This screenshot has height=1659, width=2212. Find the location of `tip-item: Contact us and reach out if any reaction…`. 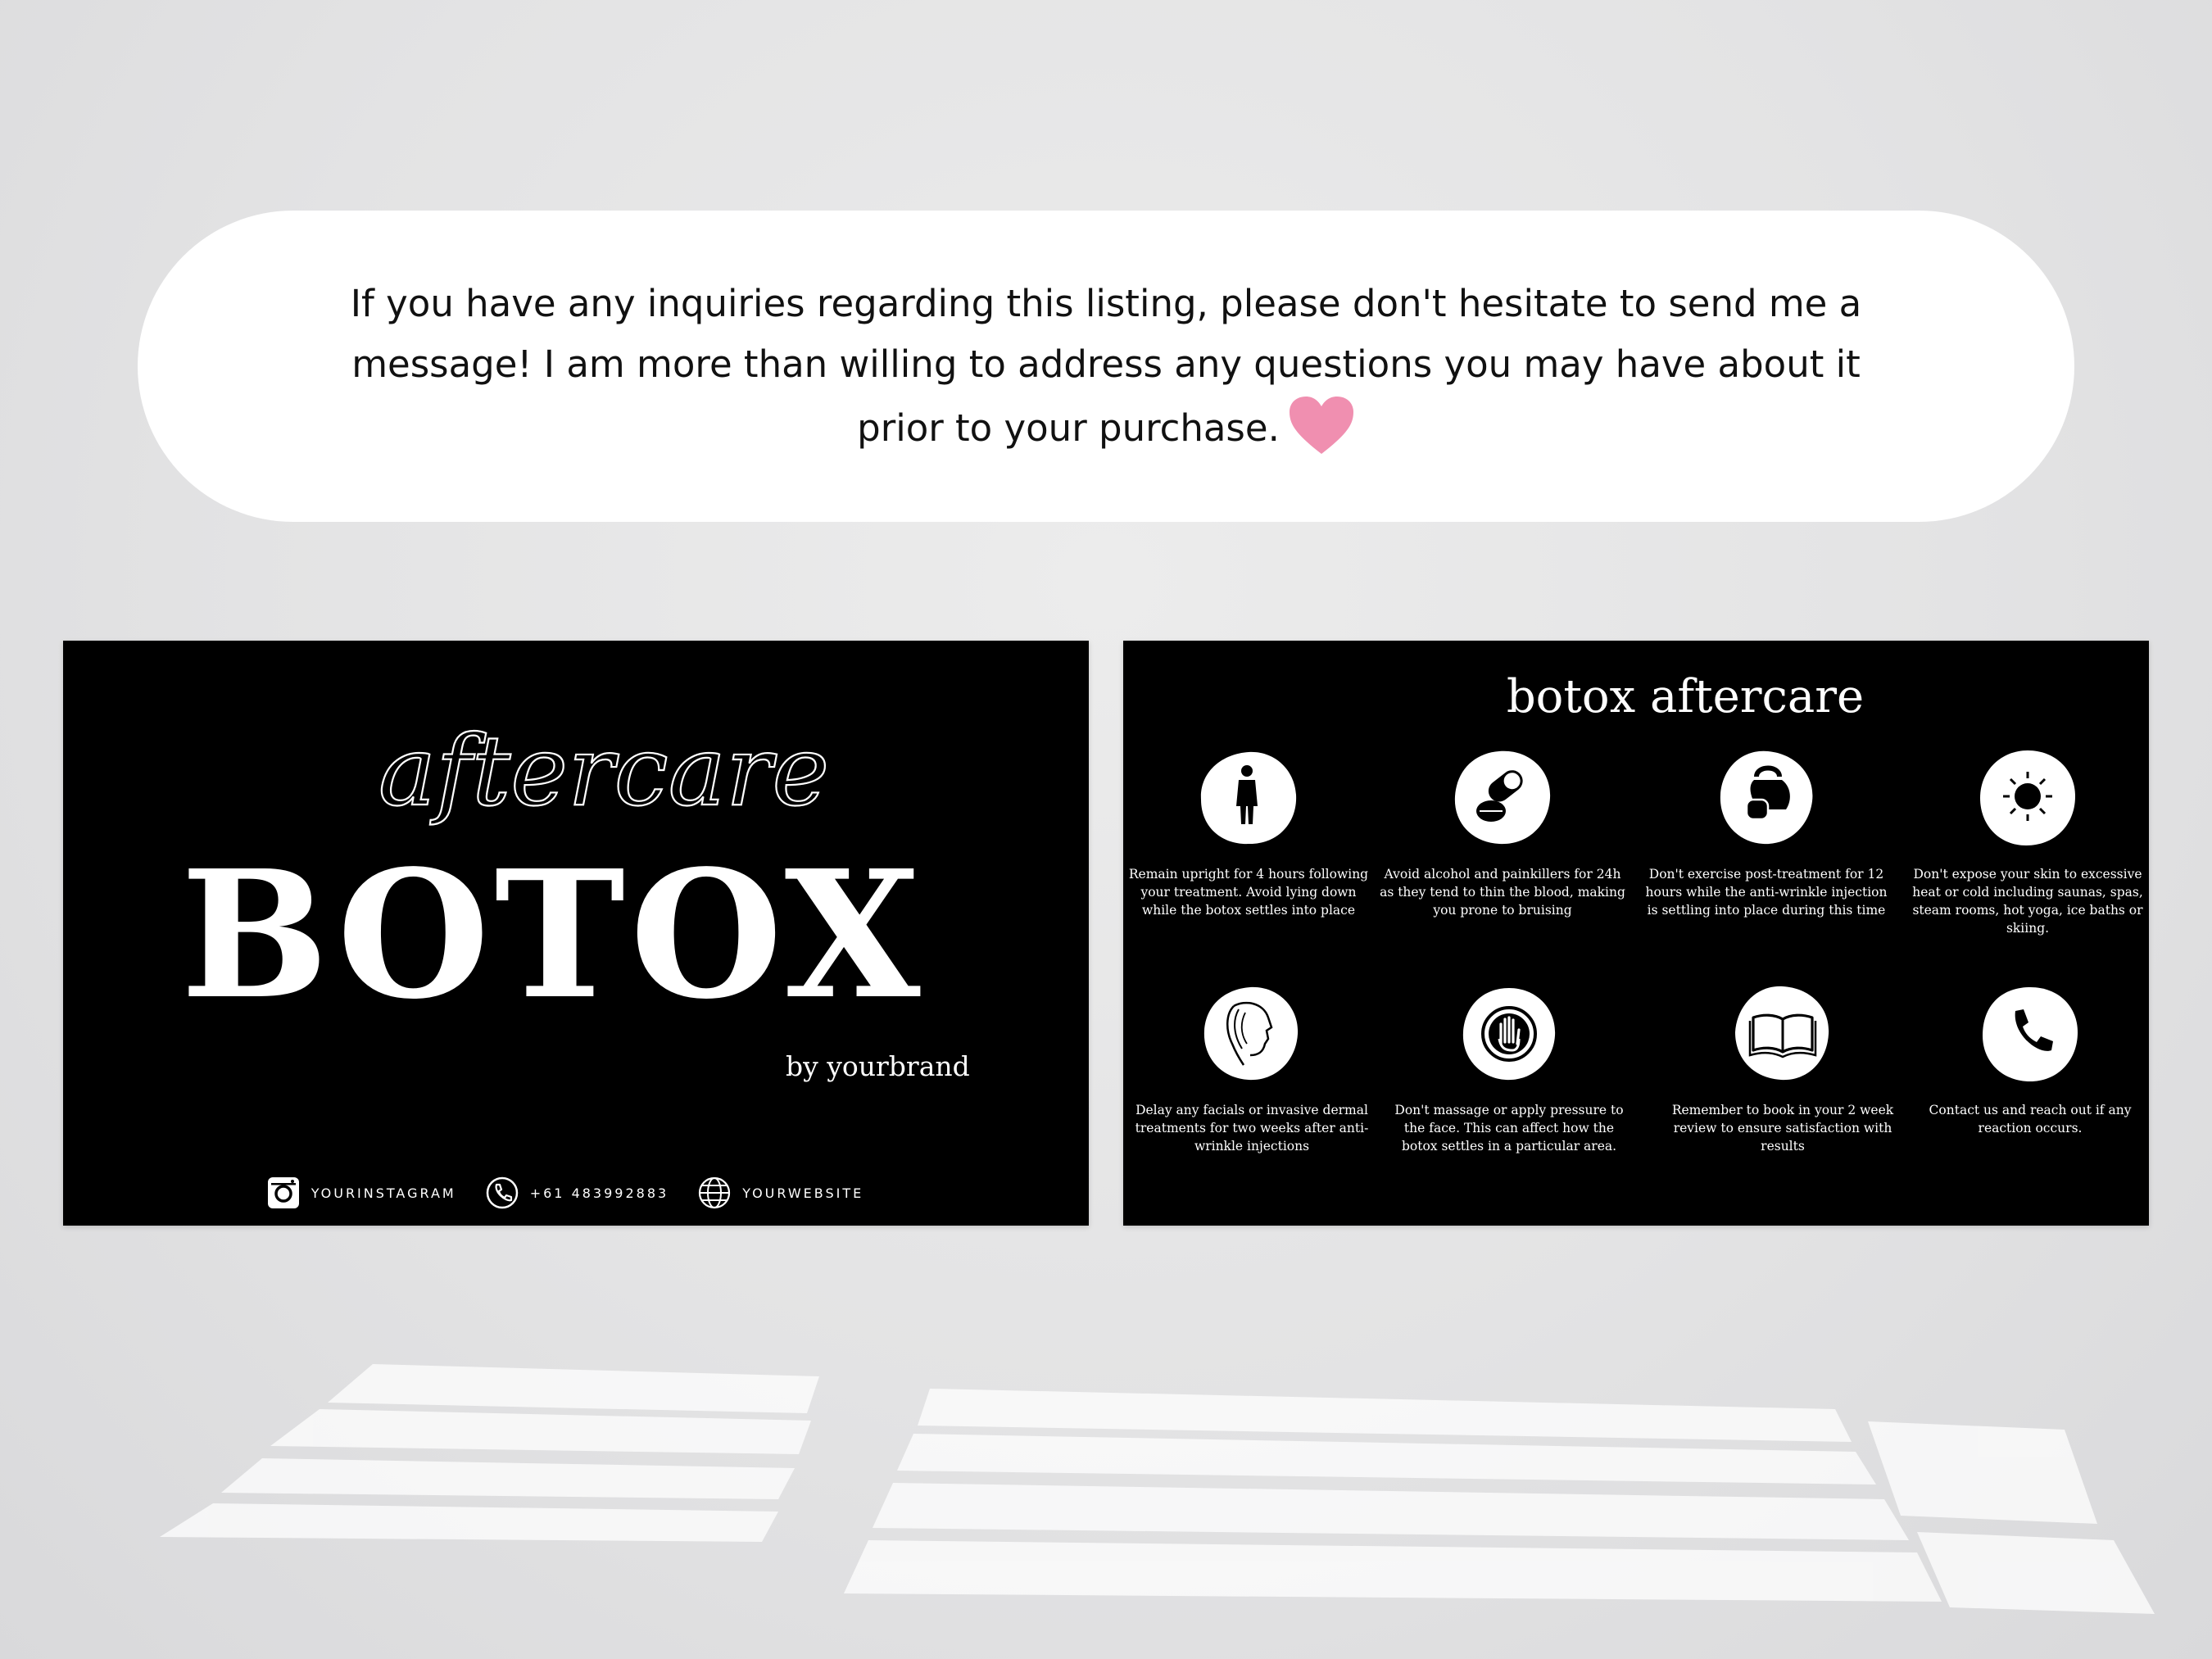

tip-item: Contact us and reach out if any reaction… is located at coordinates (2030, 1061).